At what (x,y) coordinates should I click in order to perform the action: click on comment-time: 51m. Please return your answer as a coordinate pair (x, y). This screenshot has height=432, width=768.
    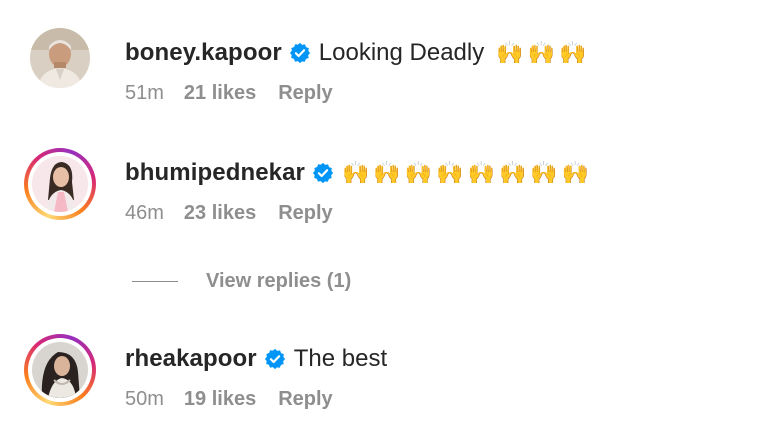
    Looking at the image, I should click on (144, 93).